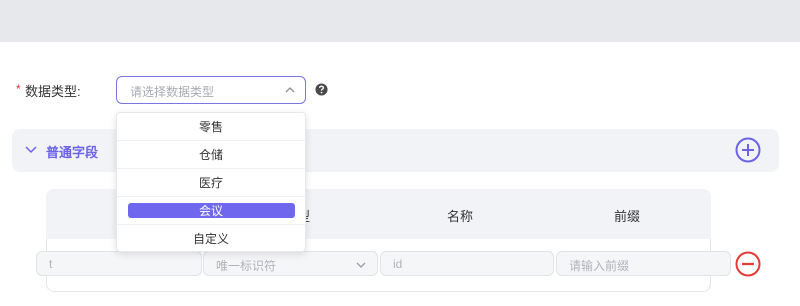 This screenshot has width=800, height=306. Describe the element at coordinates (211, 238) in the screenshot. I see `dropdown-option-custom: 自定义` at that location.